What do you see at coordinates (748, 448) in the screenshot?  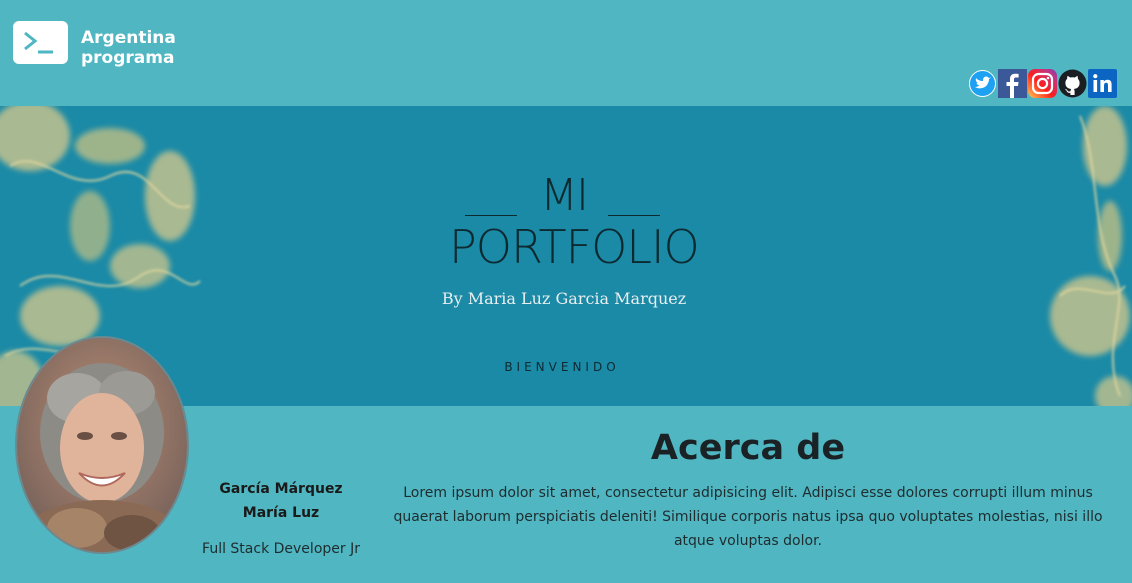 I see `about-title: Acerca de` at bounding box center [748, 448].